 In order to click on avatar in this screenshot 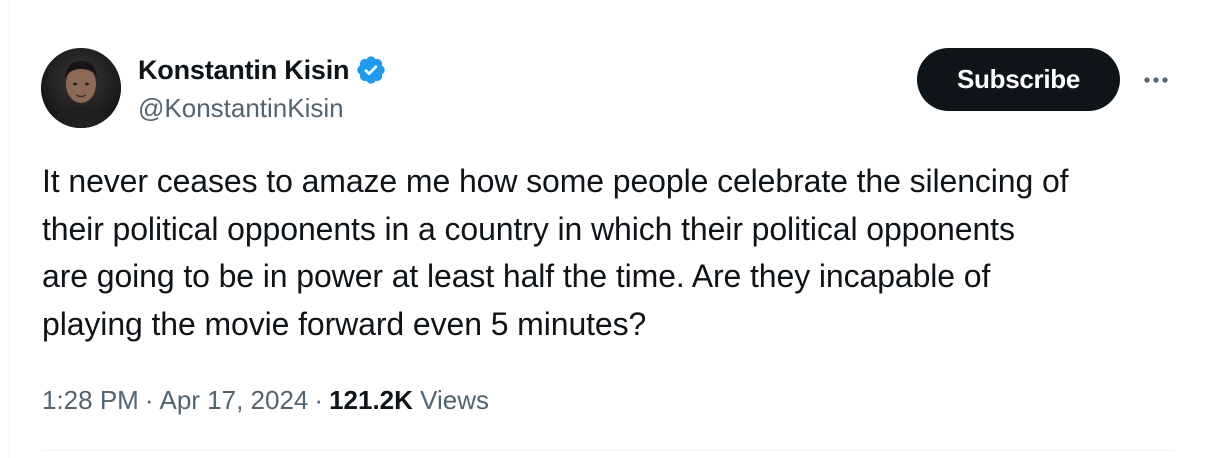, I will do `click(81, 88)`.